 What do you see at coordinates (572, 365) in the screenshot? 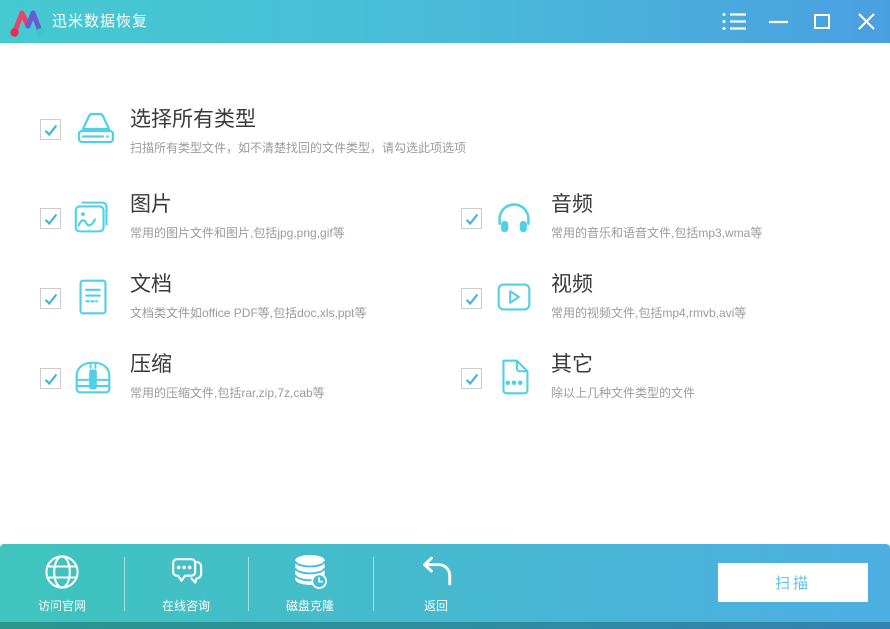
I see `file-type-title: 其它` at bounding box center [572, 365].